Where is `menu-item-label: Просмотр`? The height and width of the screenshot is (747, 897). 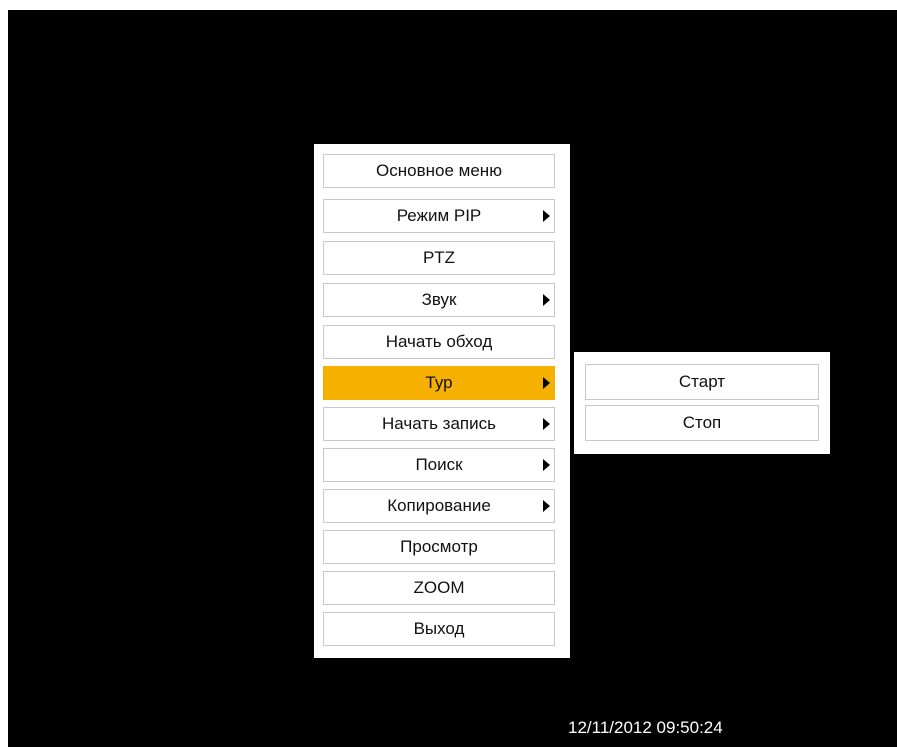 menu-item-label: Просмотр is located at coordinates (439, 546).